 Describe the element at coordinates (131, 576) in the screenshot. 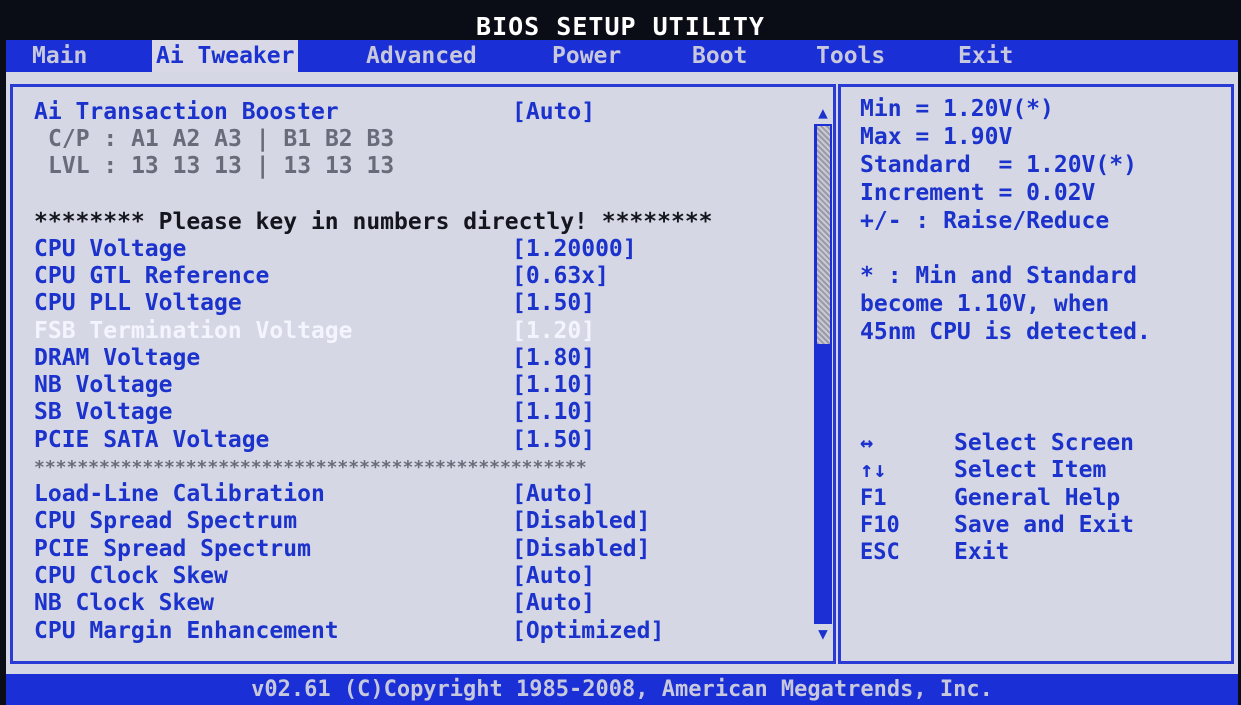

I see `setting-cpu-clock-skew: CPU Clock Skew` at that location.